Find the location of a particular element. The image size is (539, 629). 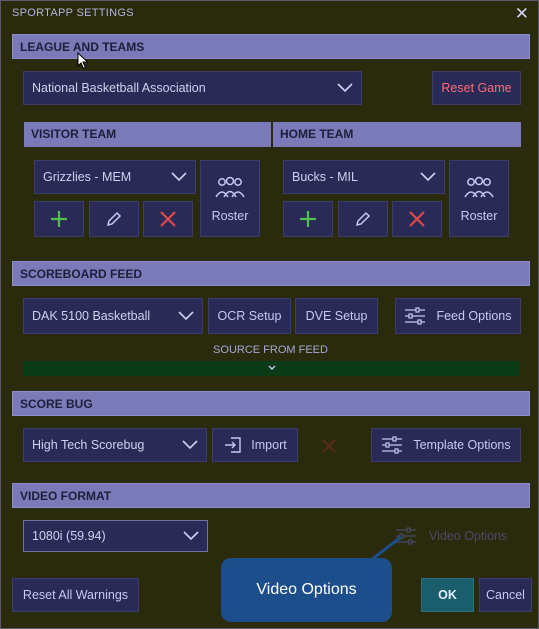

template-options-button: Template Options is located at coordinates (446, 445).